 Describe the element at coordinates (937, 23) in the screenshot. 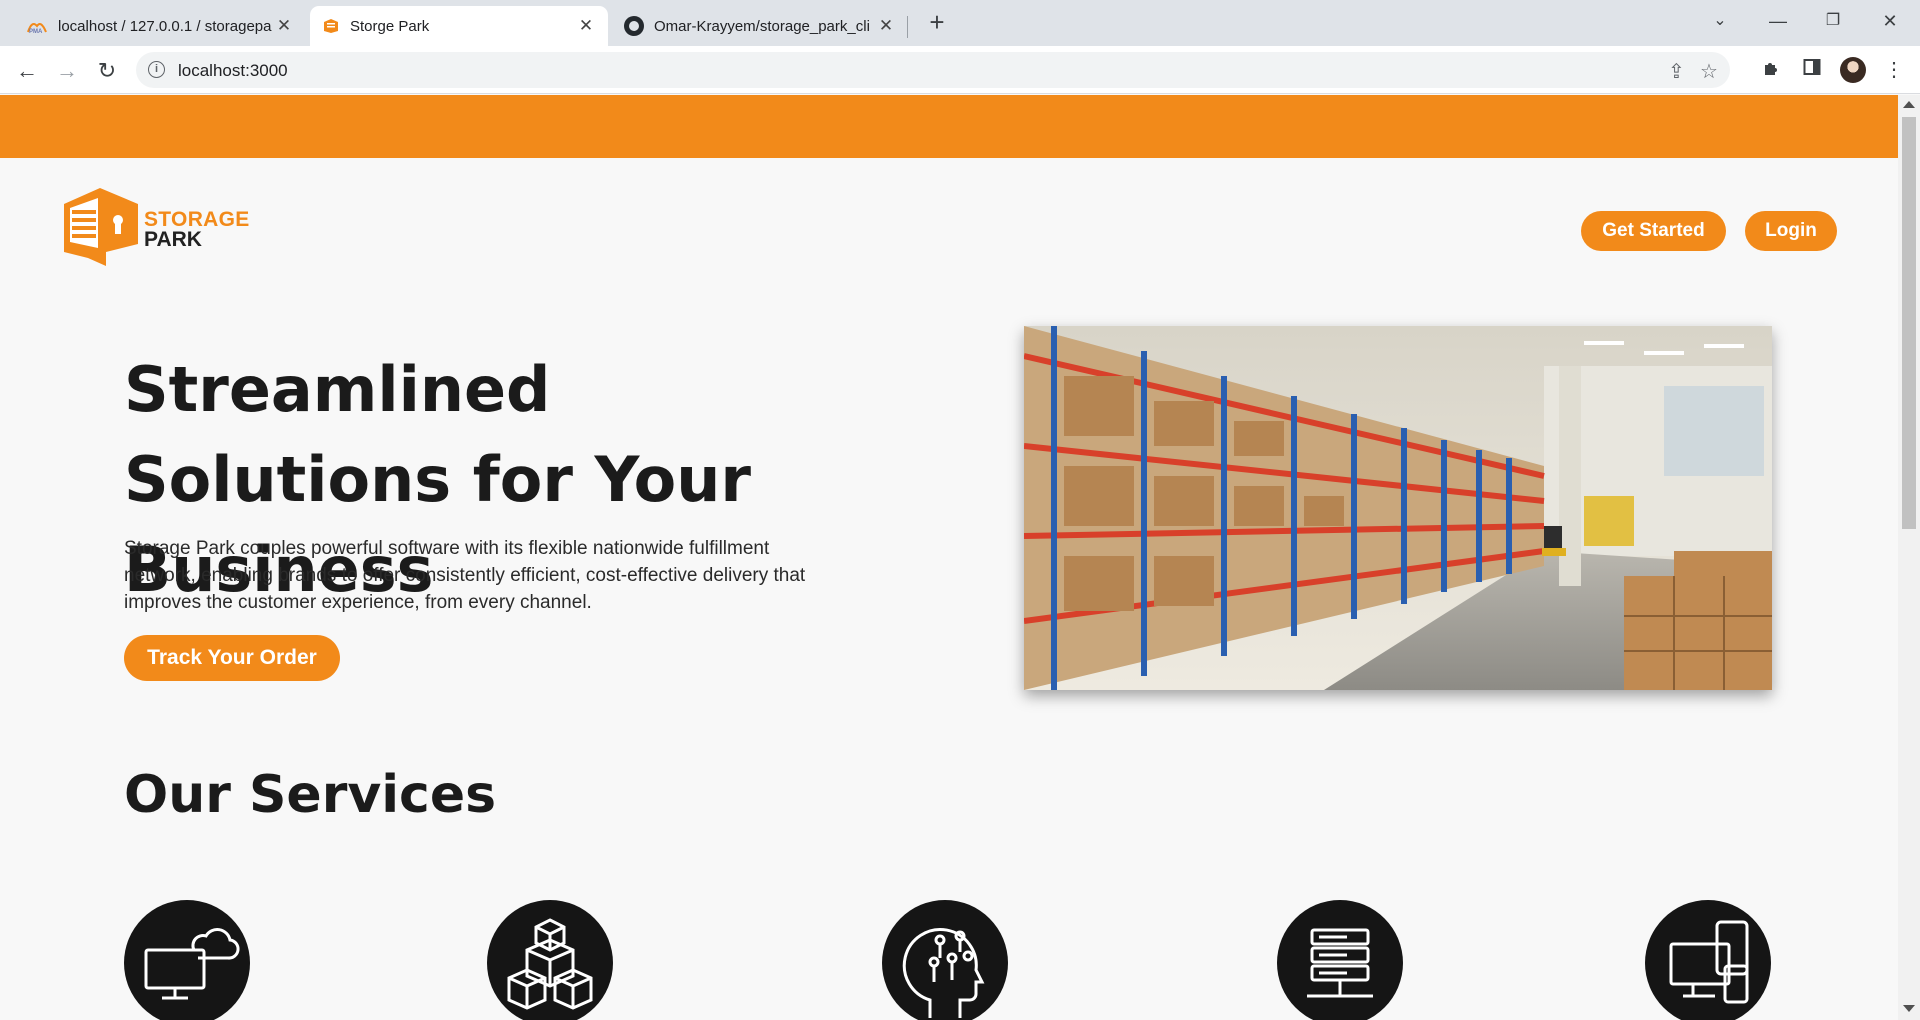

I see `new-tab-button: +` at that location.